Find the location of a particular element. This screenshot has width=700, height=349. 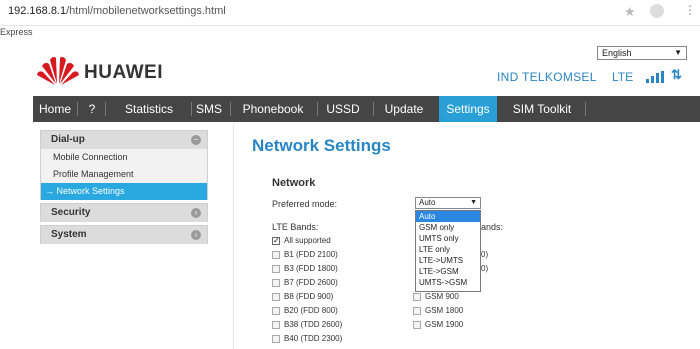

preferred-mode-select: Auto ▼ is located at coordinates (448, 203).